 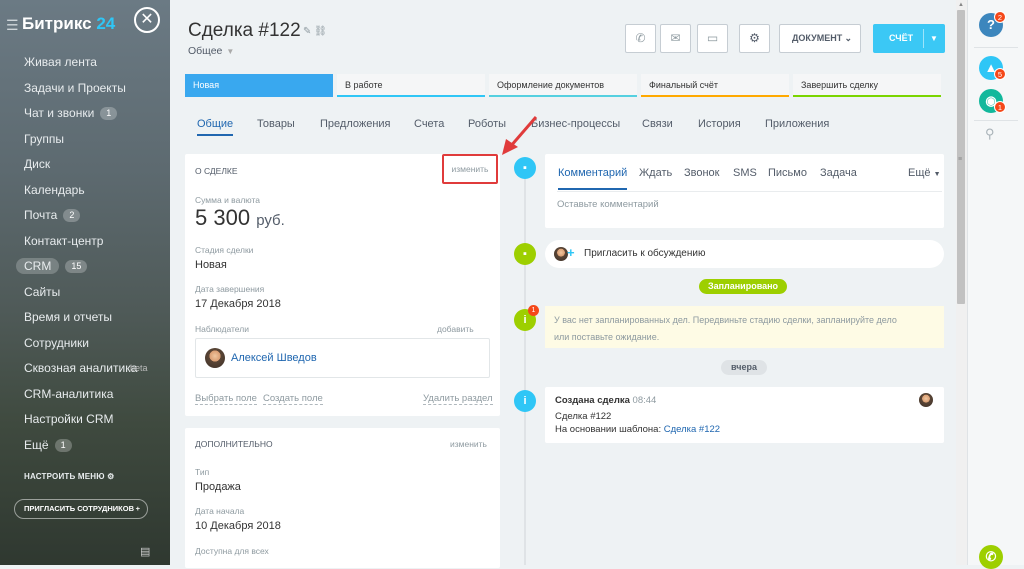 I want to click on email-button: ✉, so click(x=675, y=38).